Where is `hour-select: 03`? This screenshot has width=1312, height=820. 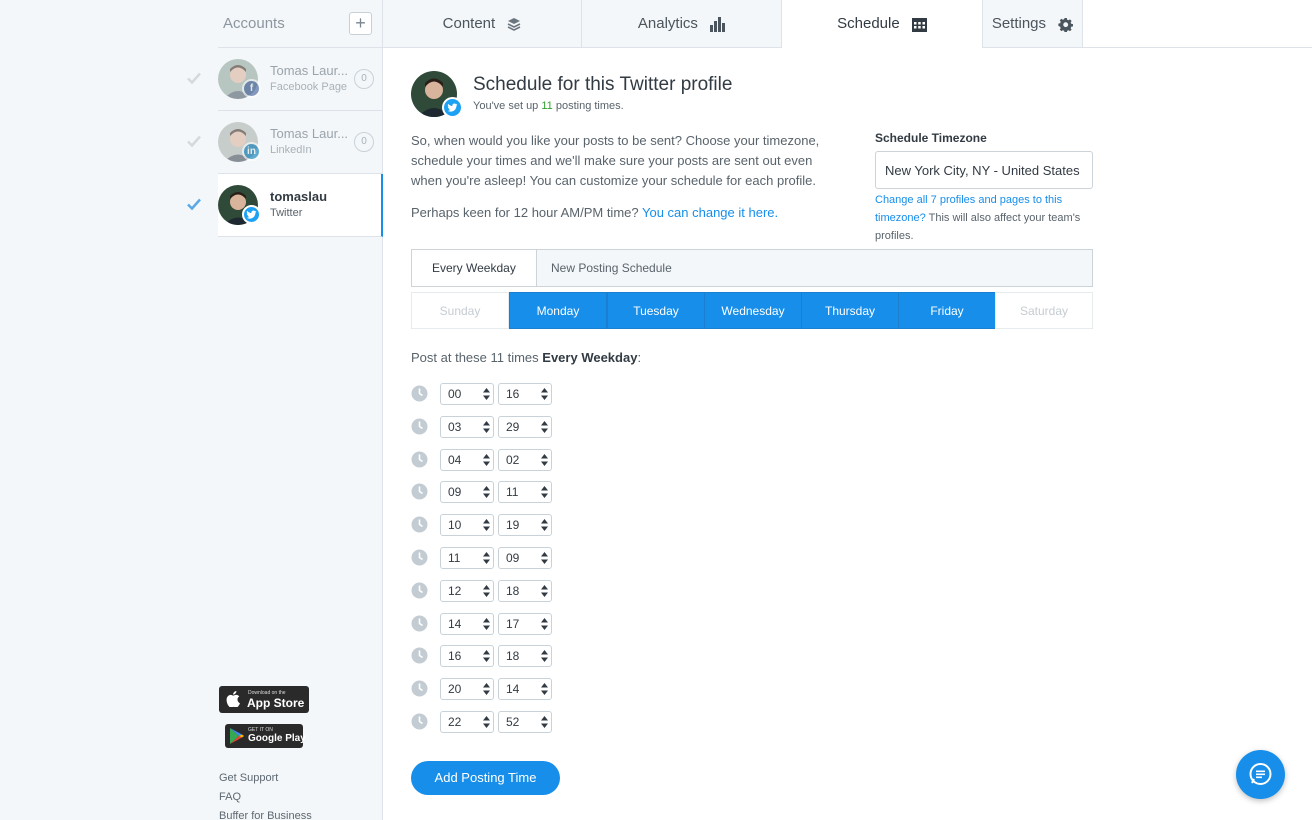
hour-select: 03 is located at coordinates (467, 427).